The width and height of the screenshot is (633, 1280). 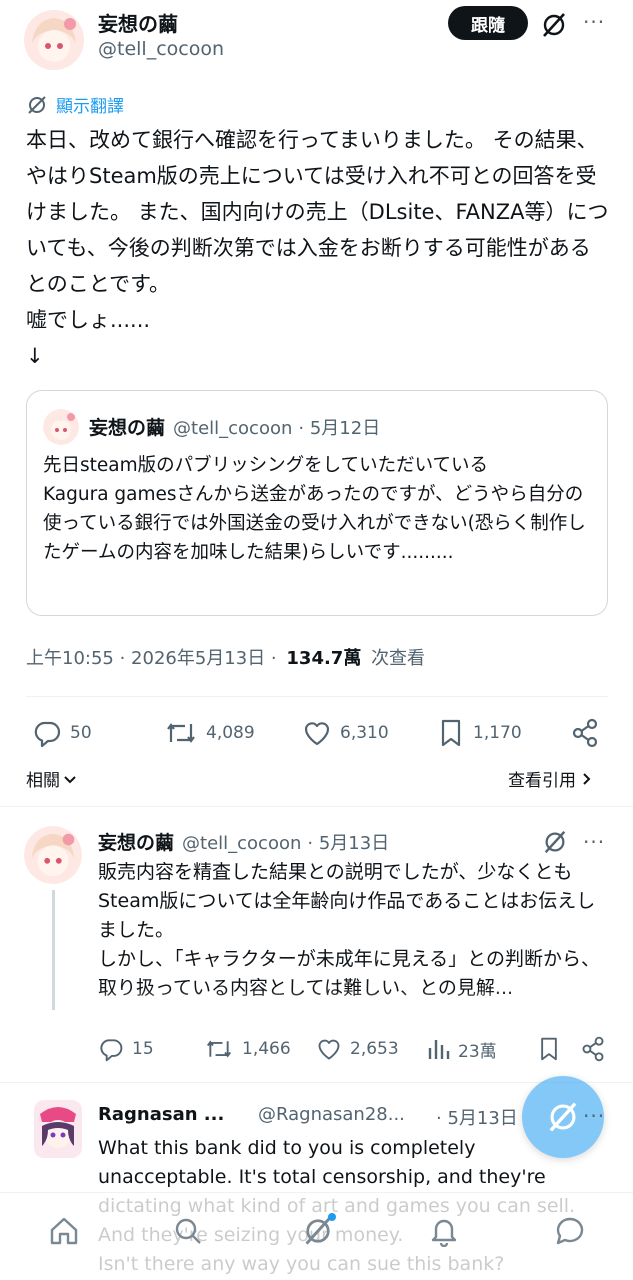 What do you see at coordinates (70, 779) in the screenshot?
I see `chevron-down-icon` at bounding box center [70, 779].